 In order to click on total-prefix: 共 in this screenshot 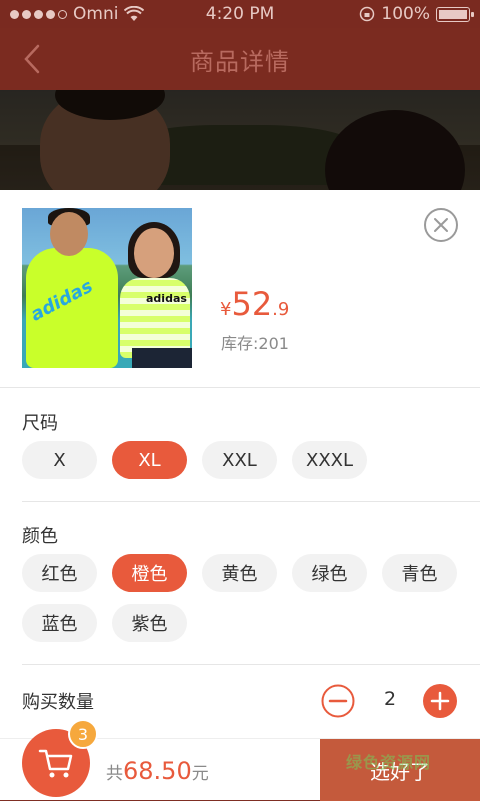, I will do `click(114, 774)`.